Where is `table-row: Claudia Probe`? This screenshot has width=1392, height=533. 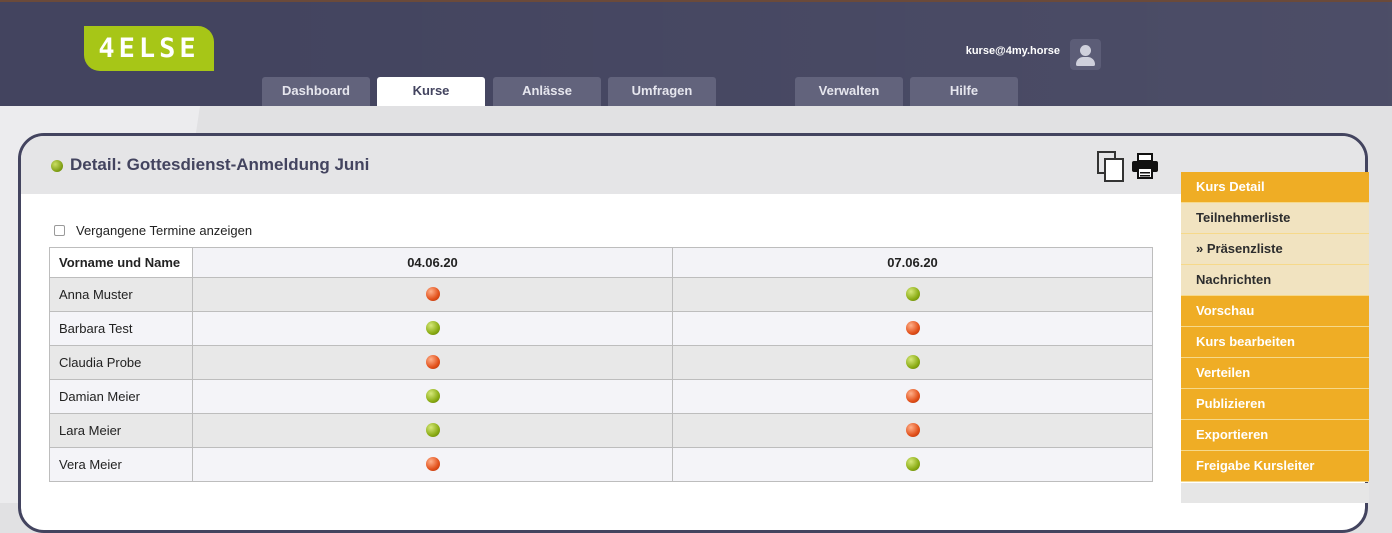 table-row: Claudia Probe is located at coordinates (601, 362).